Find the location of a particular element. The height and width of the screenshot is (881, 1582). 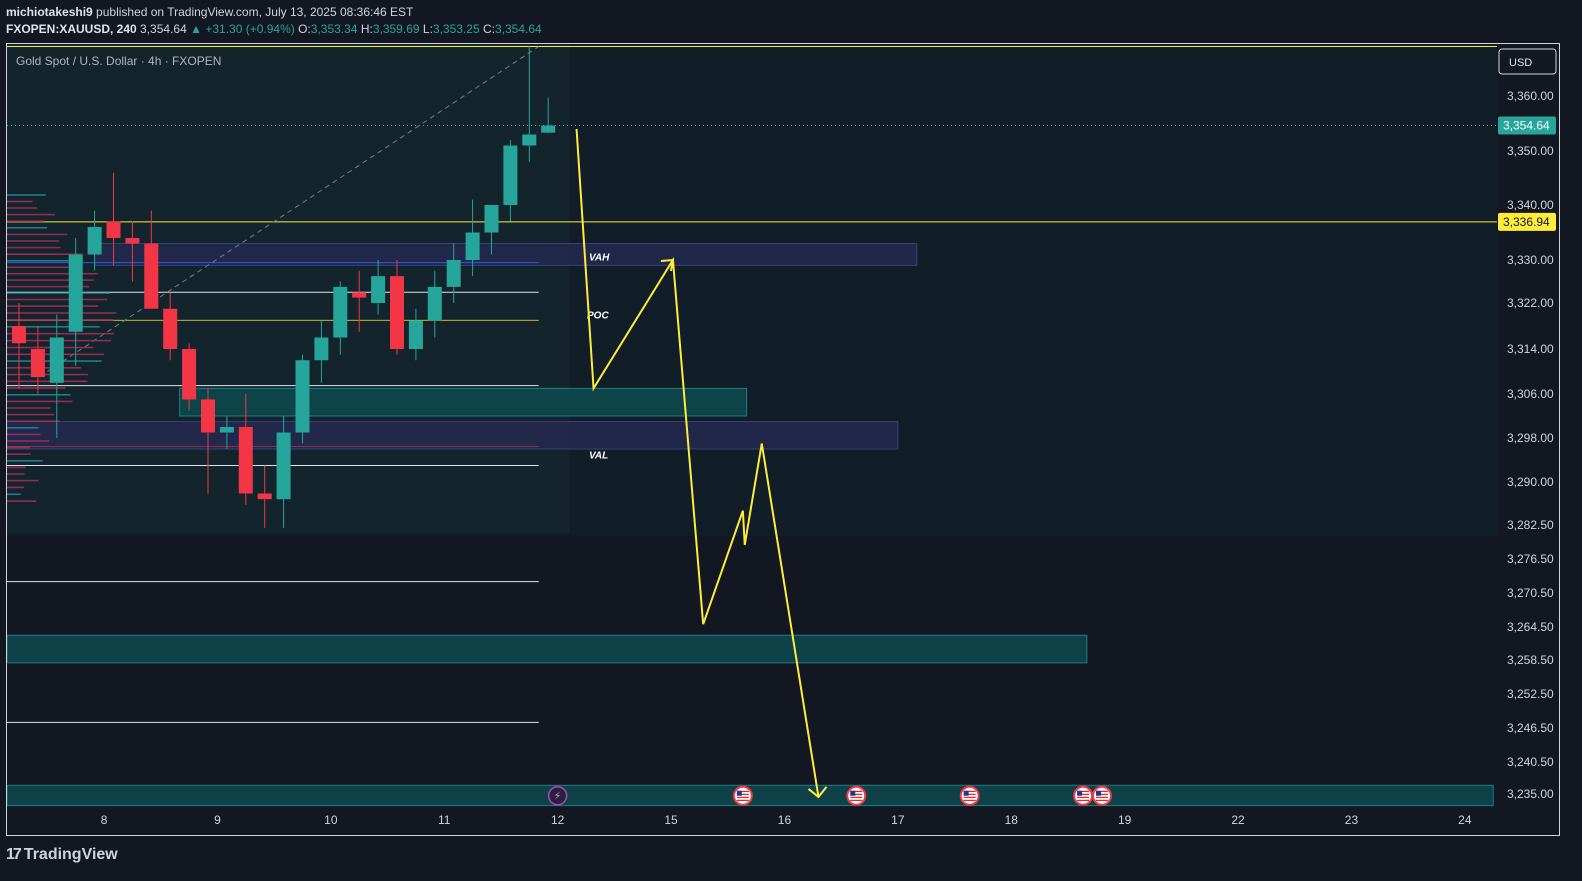

level-price-tag-label: 3,336.94 is located at coordinates (1526, 222).